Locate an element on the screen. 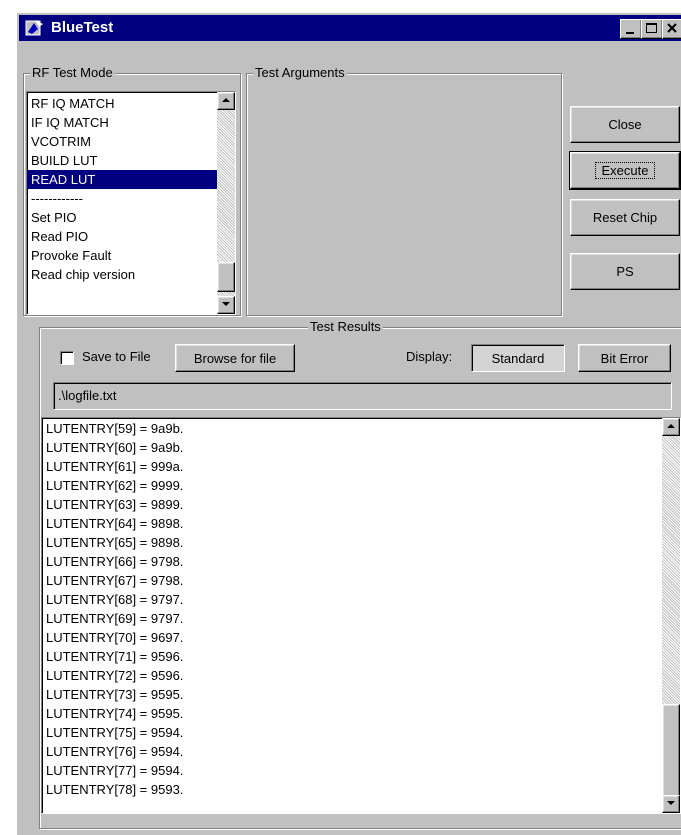  log-line: LUTENTRY[75] = 9594. is located at coordinates (115, 732).